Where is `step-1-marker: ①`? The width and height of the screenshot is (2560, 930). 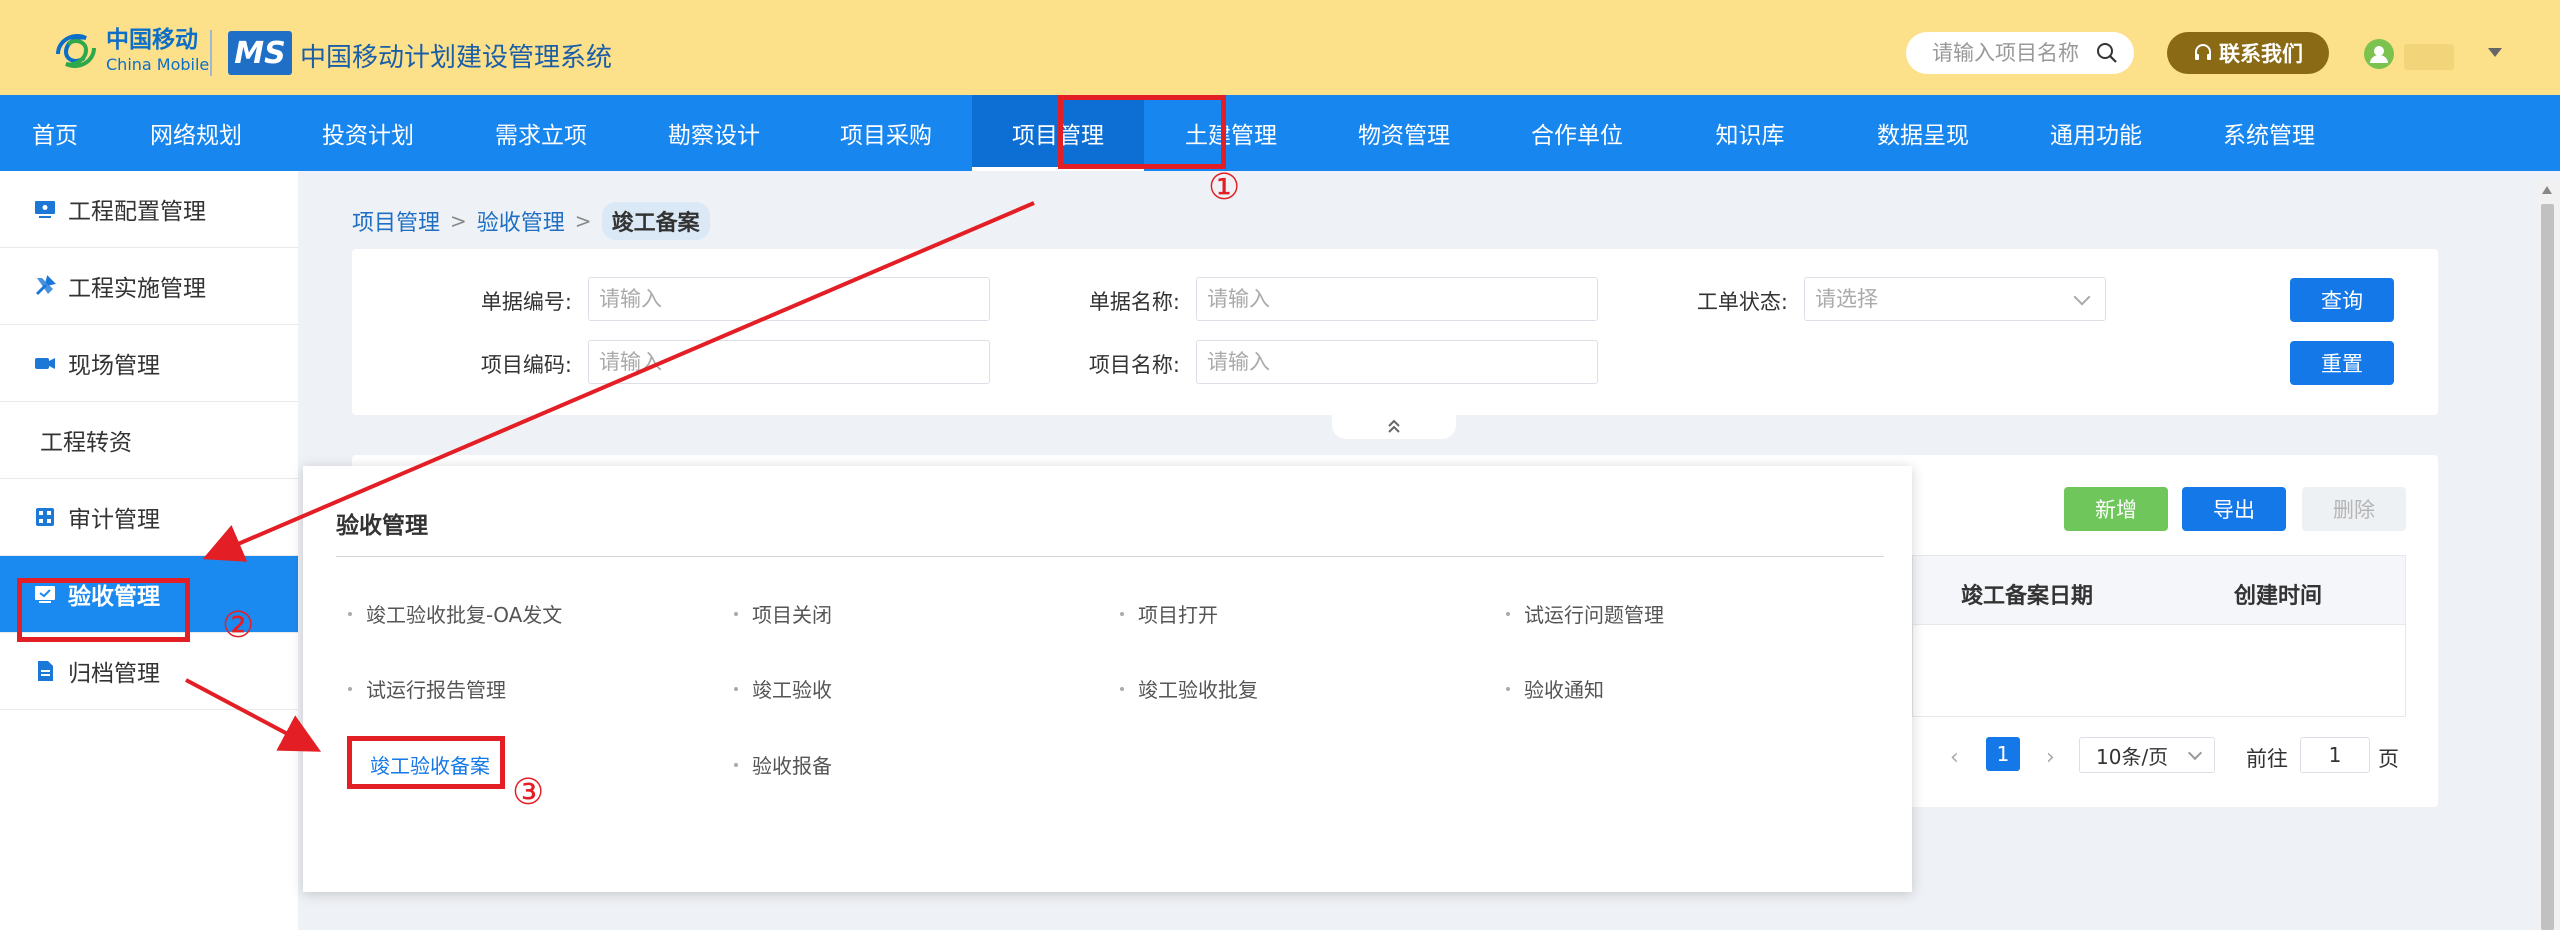 step-1-marker: ① is located at coordinates (1224, 187).